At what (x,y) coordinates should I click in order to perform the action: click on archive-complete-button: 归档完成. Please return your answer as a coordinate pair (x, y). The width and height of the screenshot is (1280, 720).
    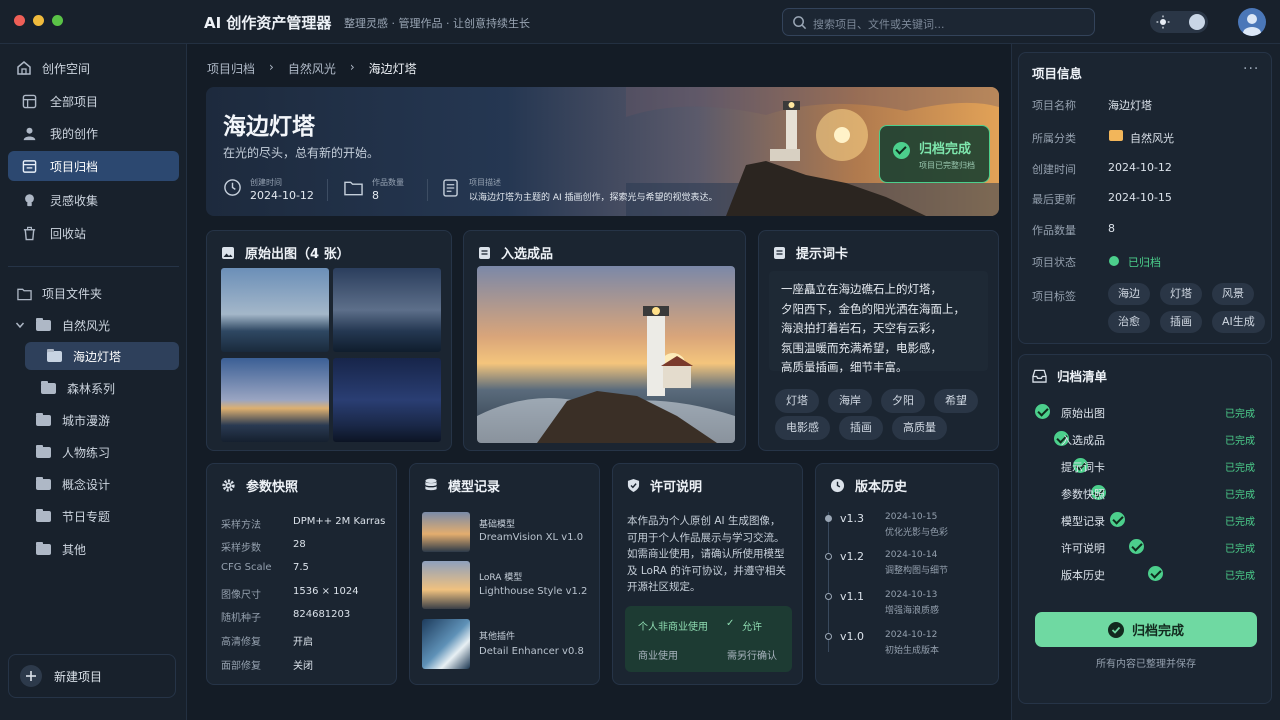
    Looking at the image, I should click on (1146, 629).